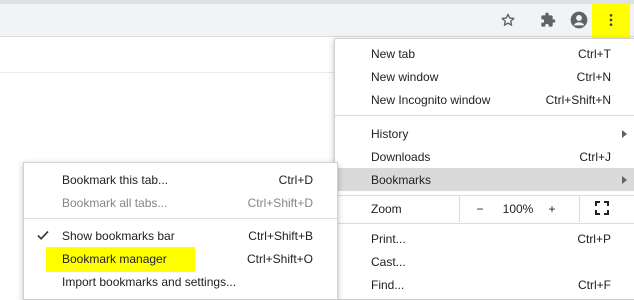 The image size is (634, 300). I want to click on zoom-in-button: +, so click(552, 209).